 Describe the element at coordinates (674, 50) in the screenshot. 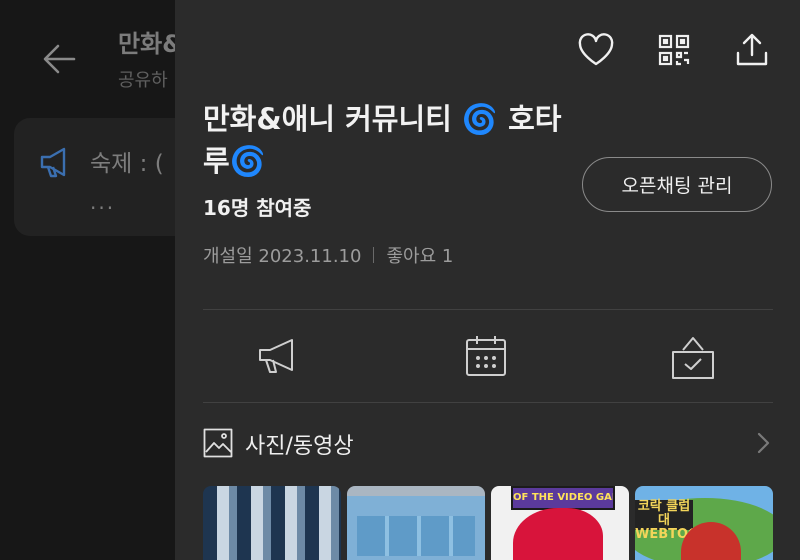

I see `qr-code-icon` at that location.